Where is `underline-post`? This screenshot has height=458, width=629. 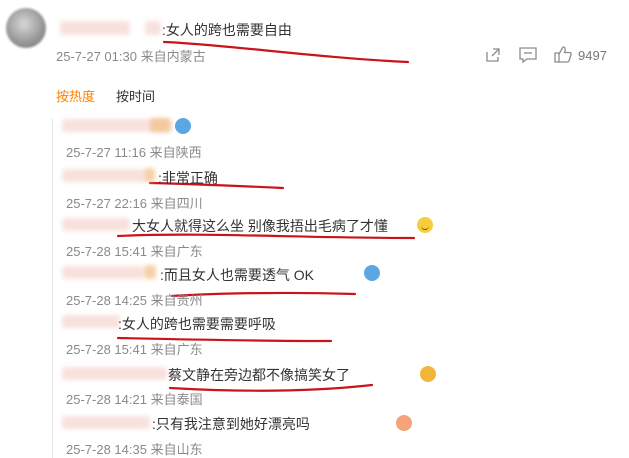 underline-post is located at coordinates (286, 52).